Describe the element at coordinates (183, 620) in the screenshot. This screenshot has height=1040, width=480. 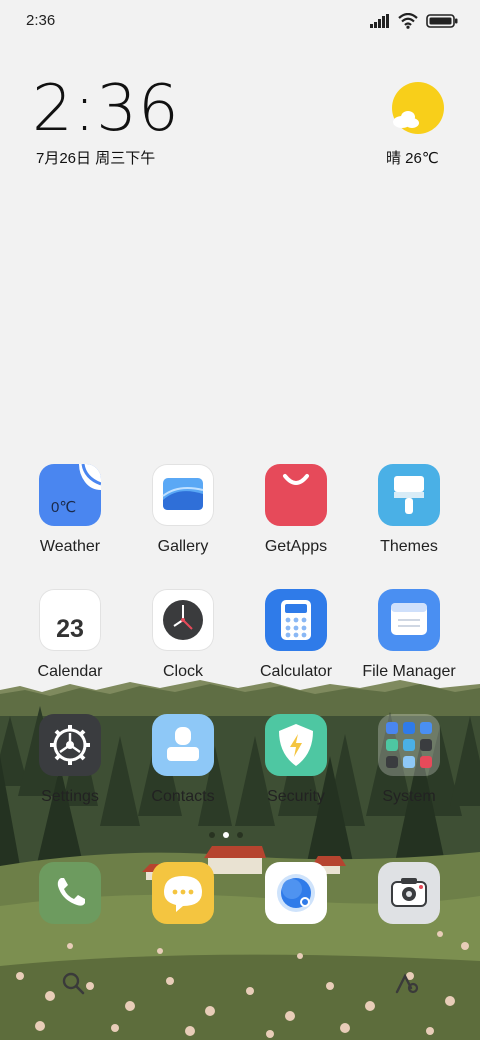
I see `clock-icon` at that location.